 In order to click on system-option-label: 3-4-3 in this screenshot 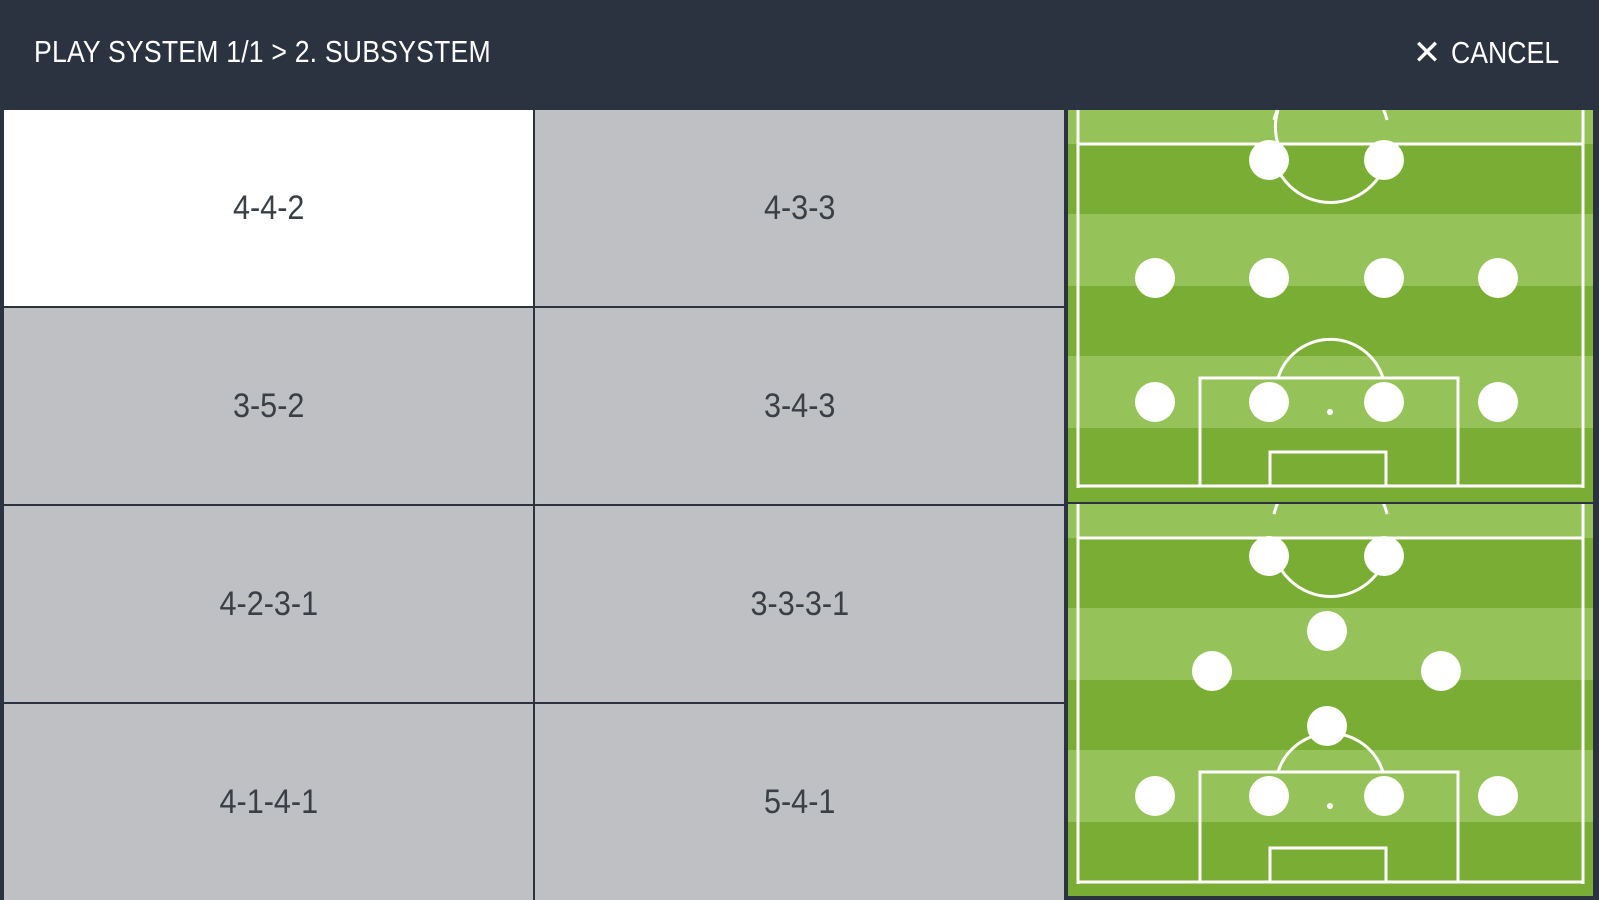, I will do `click(799, 405)`.